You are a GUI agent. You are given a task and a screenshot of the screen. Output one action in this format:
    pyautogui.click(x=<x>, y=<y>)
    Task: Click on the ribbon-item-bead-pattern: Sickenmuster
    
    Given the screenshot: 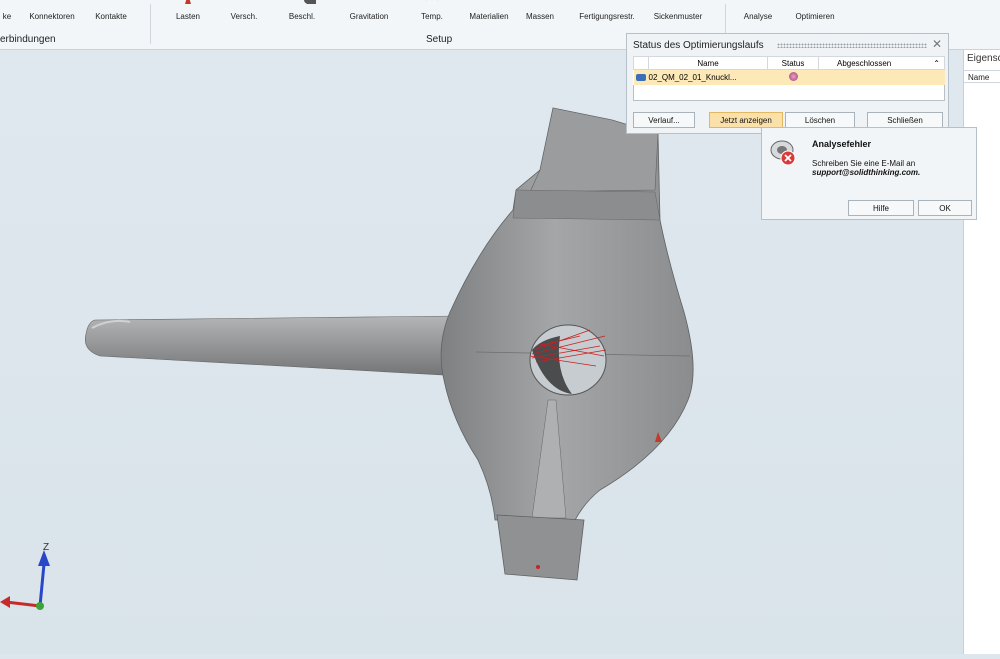 What is the action you would take?
    pyautogui.click(x=678, y=11)
    